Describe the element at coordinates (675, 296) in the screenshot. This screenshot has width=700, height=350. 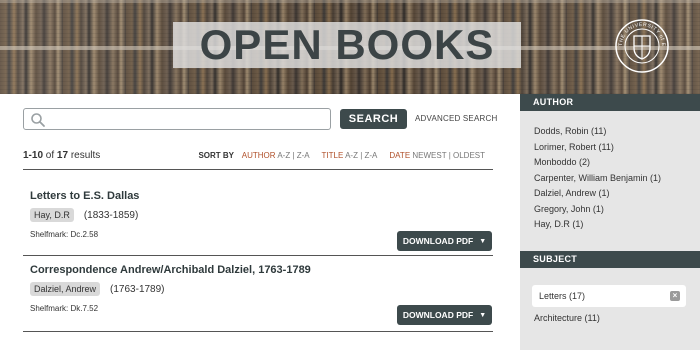
I see `close-icon: ×` at that location.